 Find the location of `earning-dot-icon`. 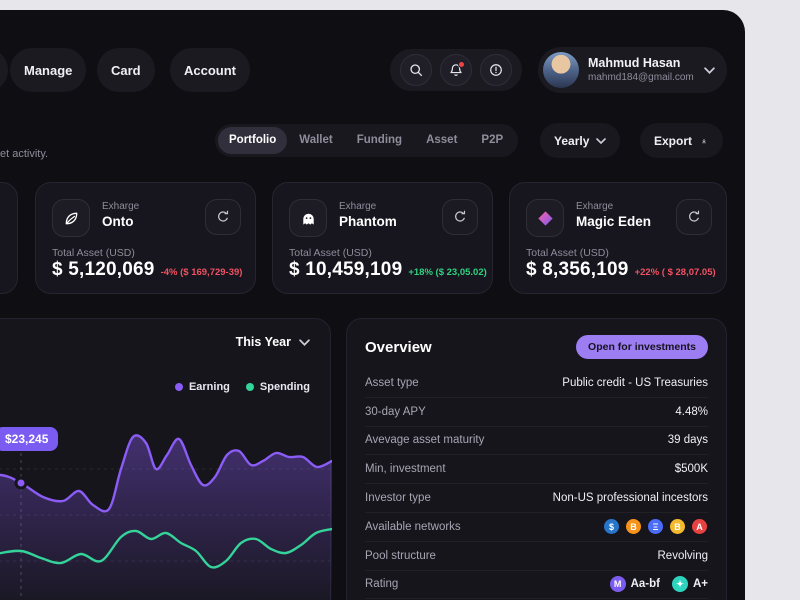

earning-dot-icon is located at coordinates (178, 387).